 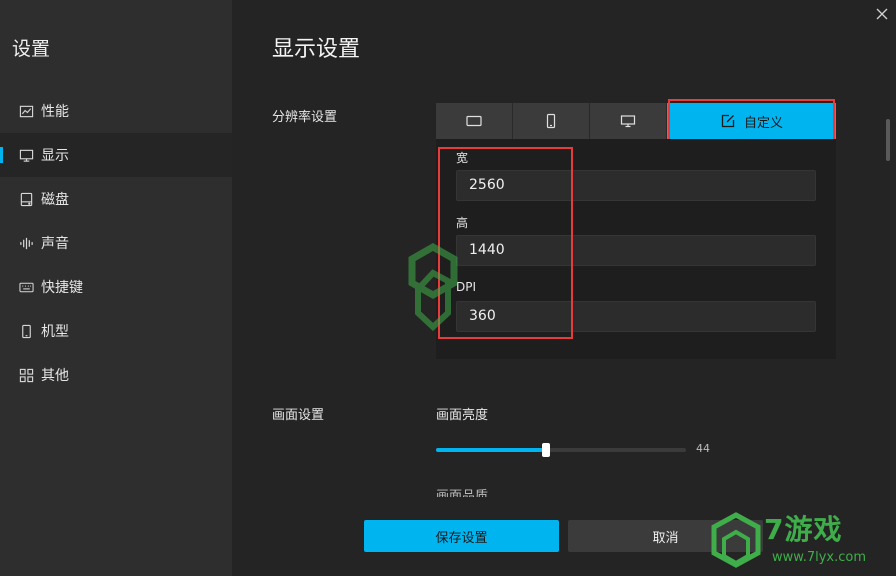 What do you see at coordinates (703, 448) in the screenshot?
I see `brightness-value: 44` at bounding box center [703, 448].